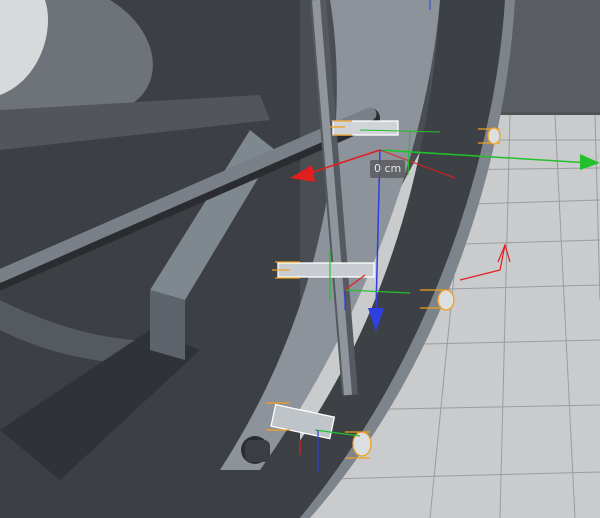 The width and height of the screenshot is (600, 518). What do you see at coordinates (257, 451) in the screenshot?
I see `peg-body` at bounding box center [257, 451].